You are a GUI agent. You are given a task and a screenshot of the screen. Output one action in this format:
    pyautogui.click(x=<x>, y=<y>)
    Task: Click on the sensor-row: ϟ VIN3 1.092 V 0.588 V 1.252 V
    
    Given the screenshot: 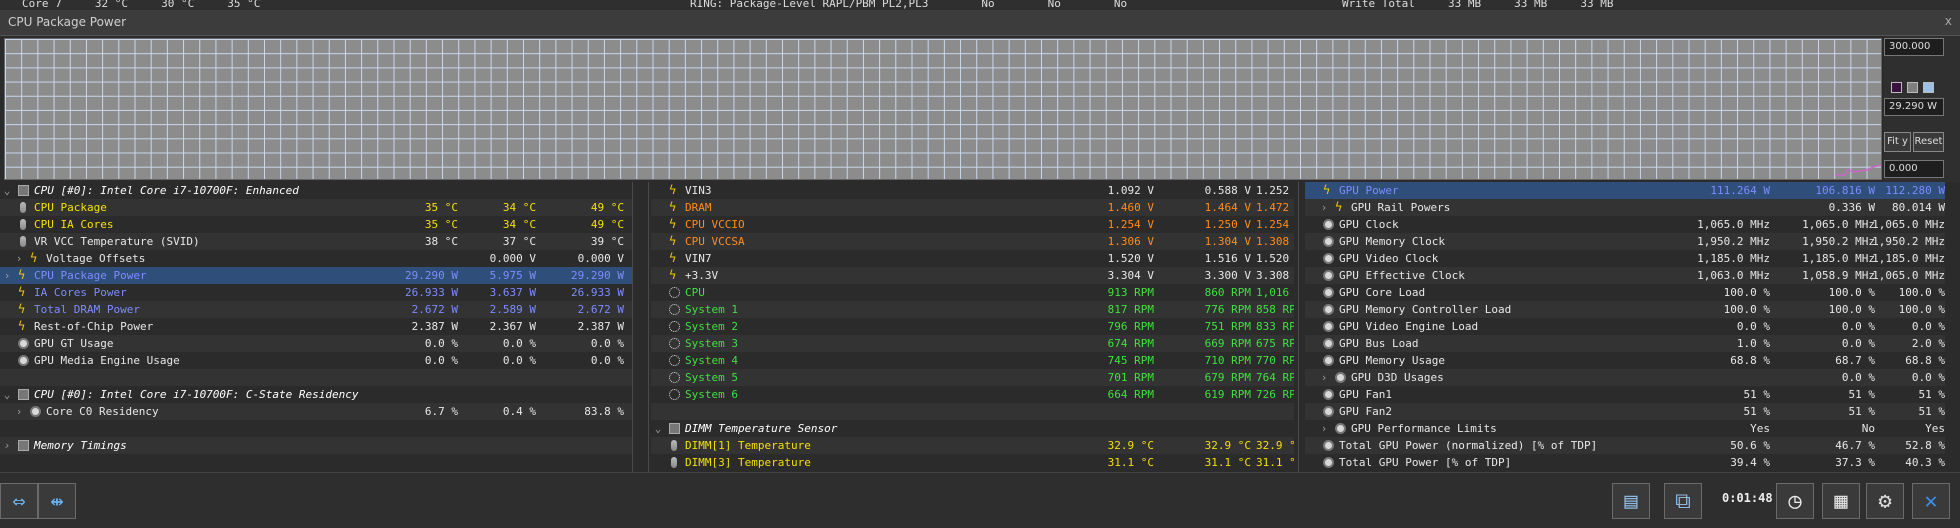 What is the action you would take?
    pyautogui.click(x=972, y=190)
    